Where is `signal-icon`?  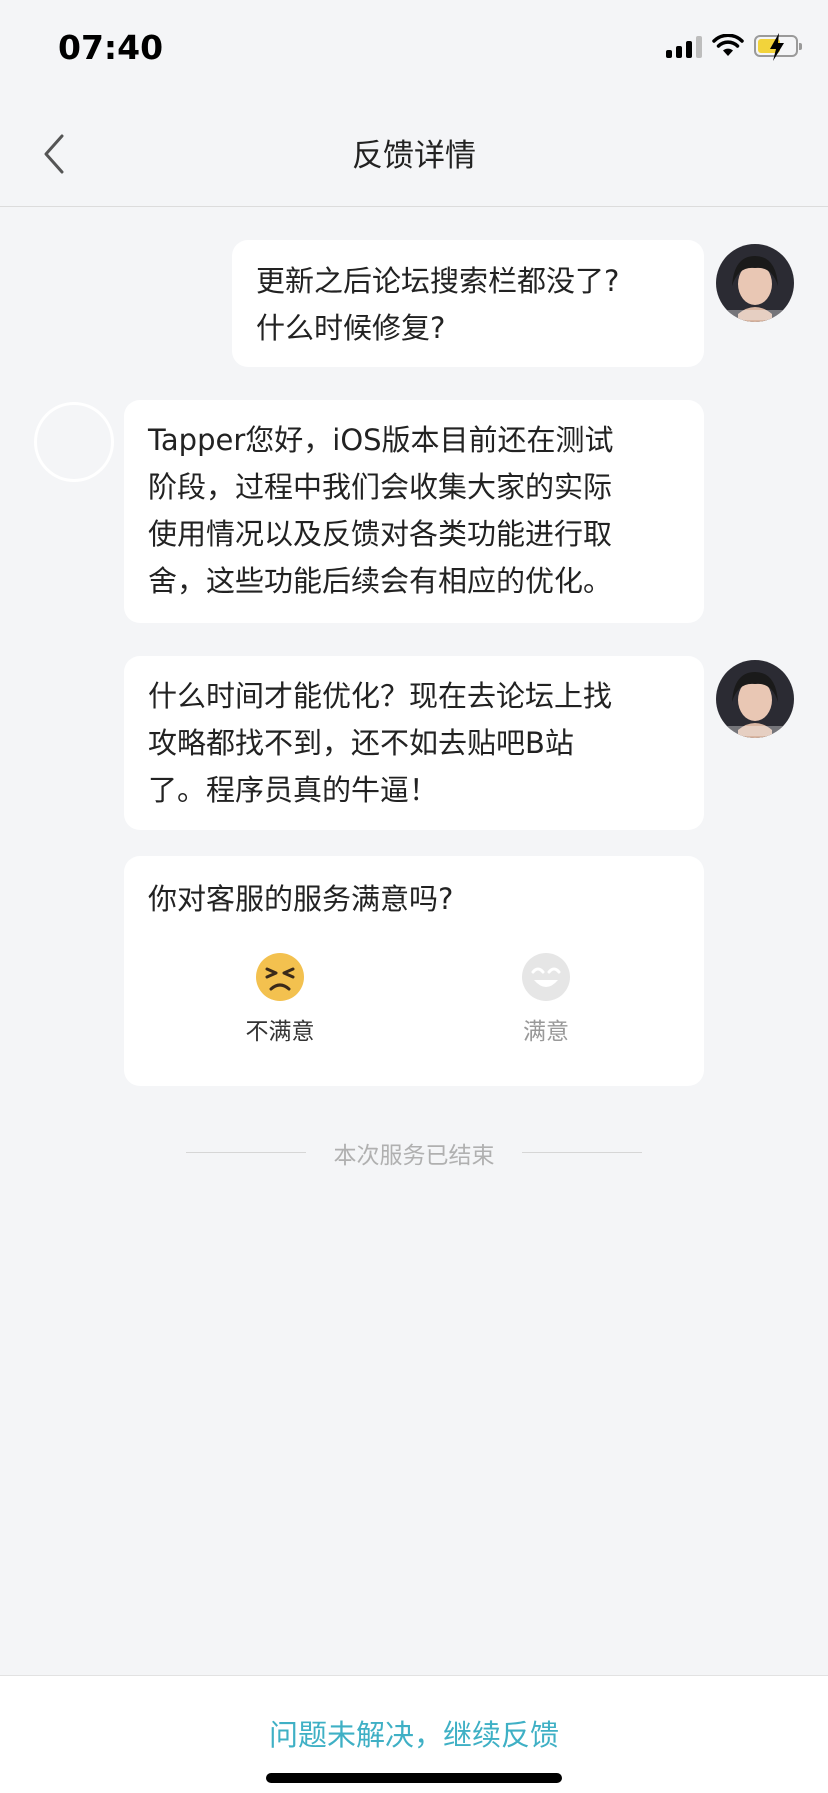
signal-icon is located at coordinates (684, 46).